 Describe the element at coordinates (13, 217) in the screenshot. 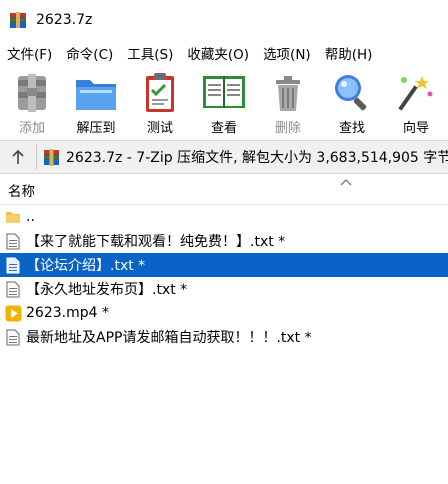

I see `folder-icon` at that location.